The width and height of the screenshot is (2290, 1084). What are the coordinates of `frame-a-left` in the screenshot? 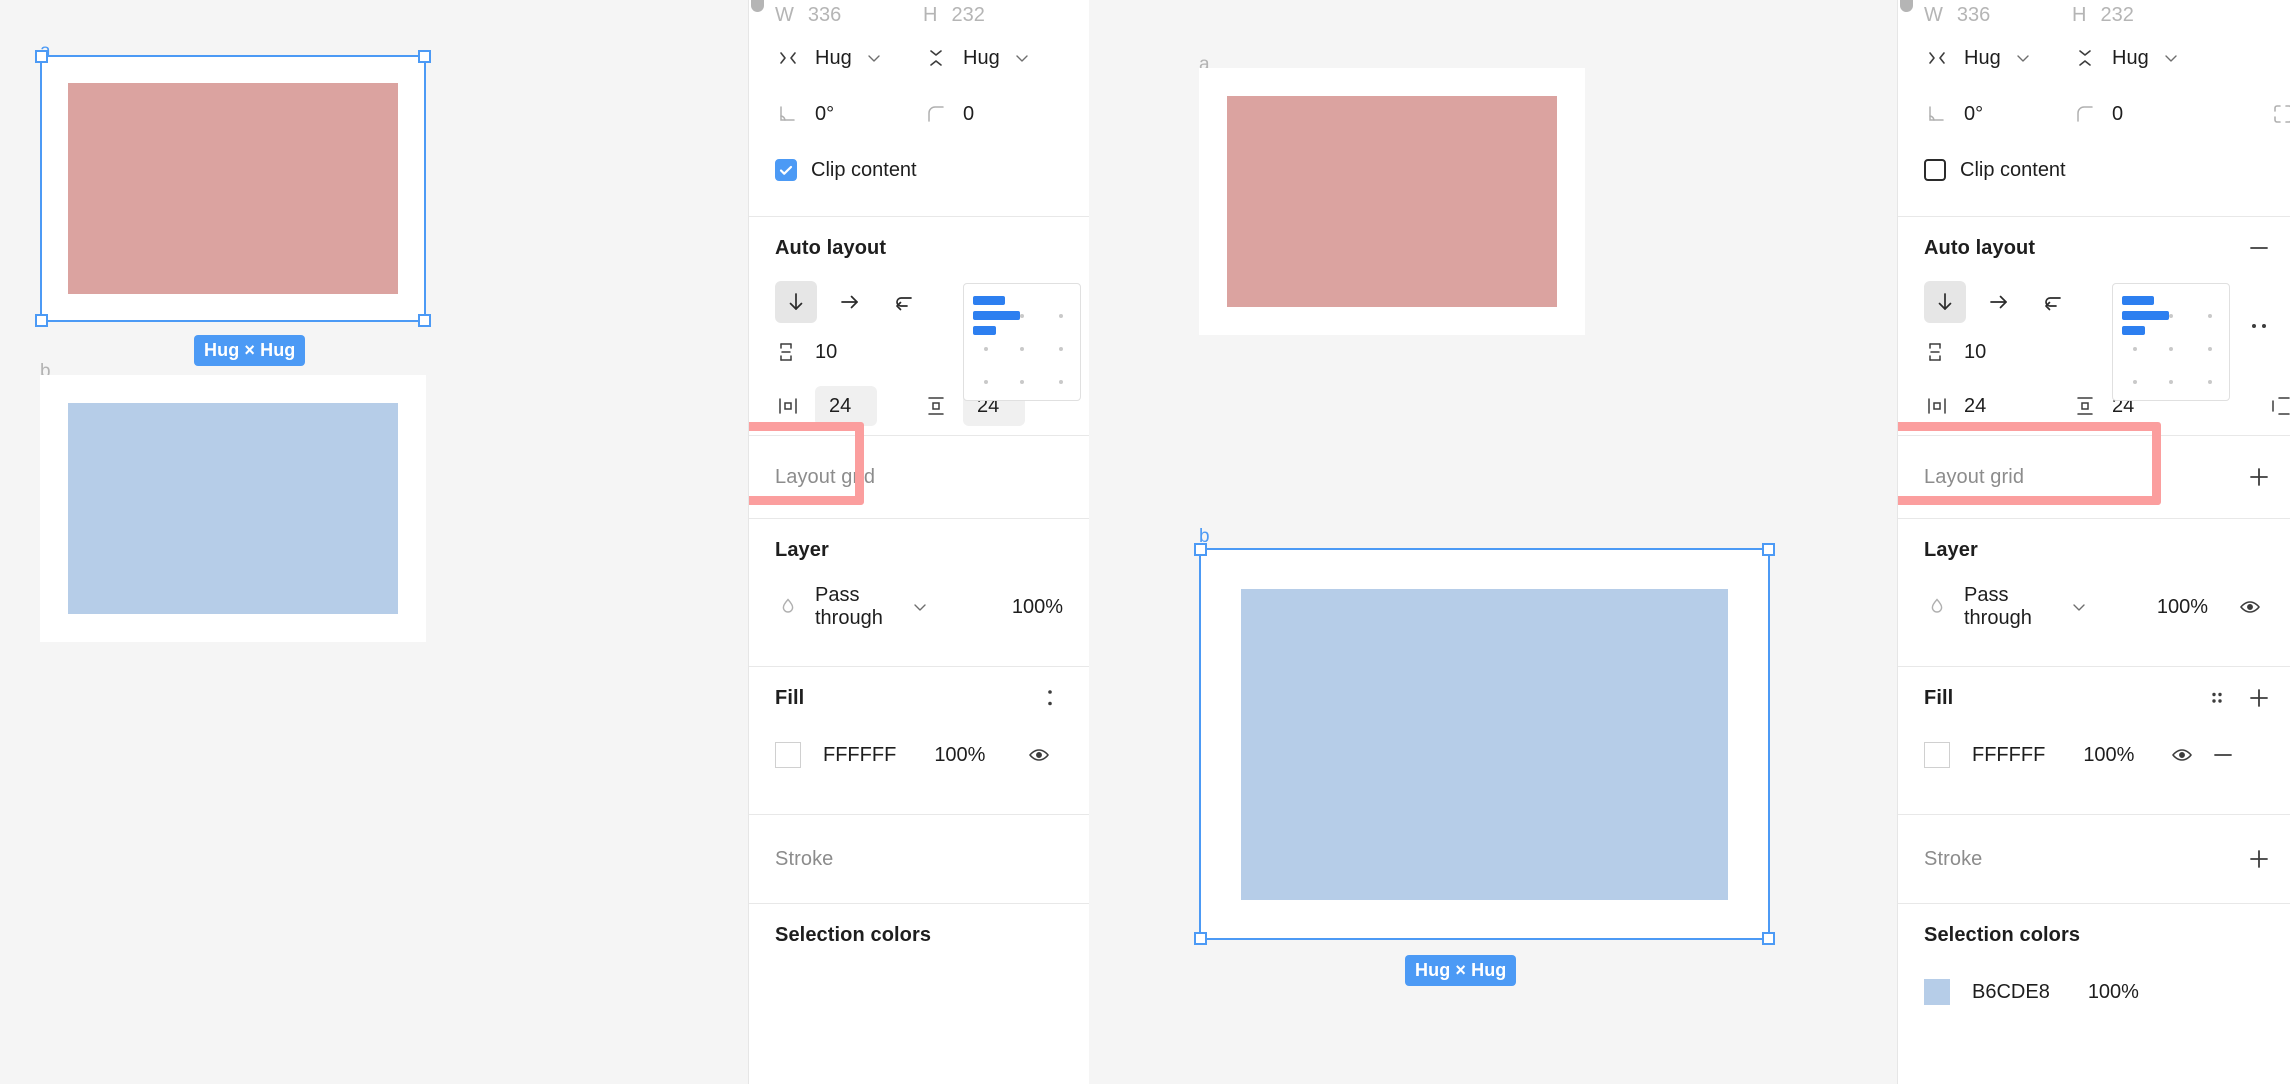 It's located at (233, 188).